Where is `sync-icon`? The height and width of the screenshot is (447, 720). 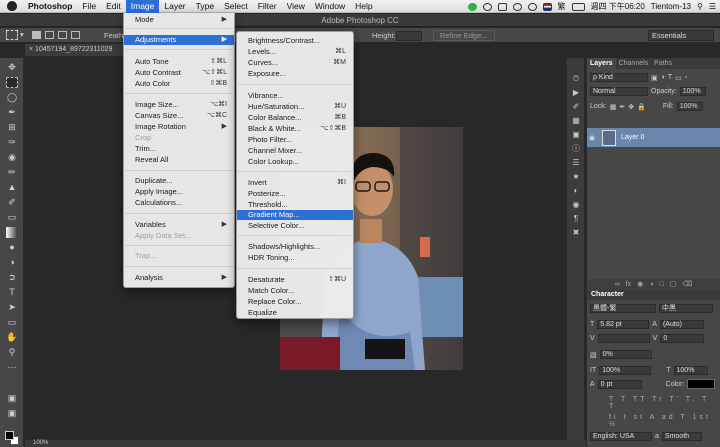 sync-icon is located at coordinates (487, 6).